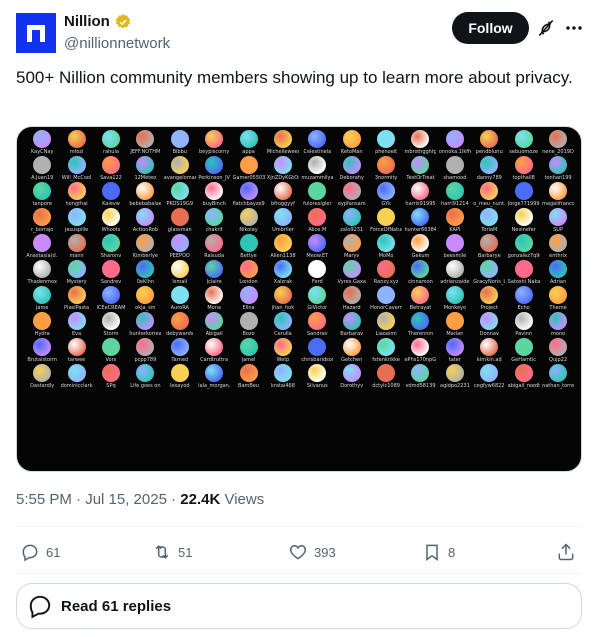  I want to click on share-button, so click(566, 552).